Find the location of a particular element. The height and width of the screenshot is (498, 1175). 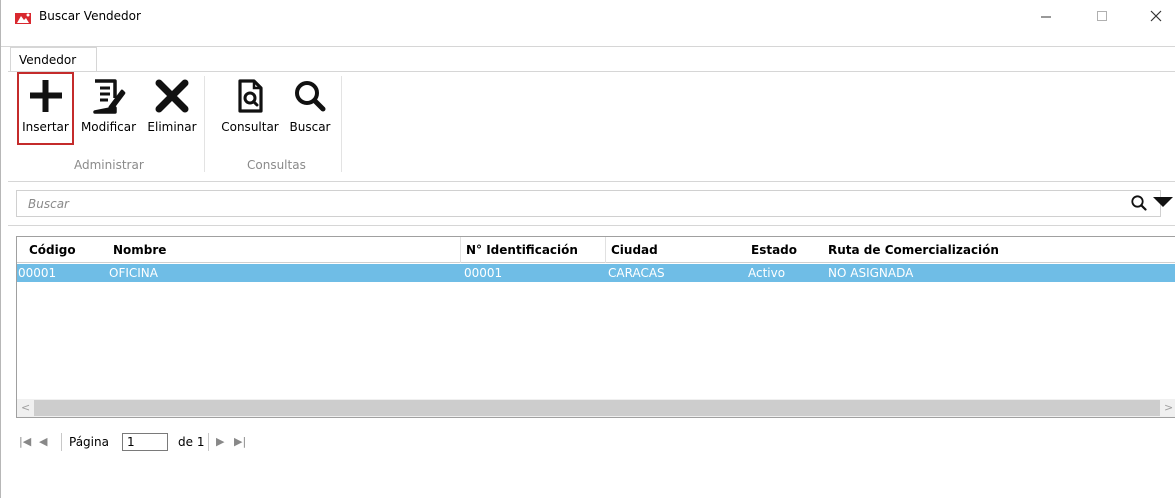

divider is located at coordinates (591, 225).